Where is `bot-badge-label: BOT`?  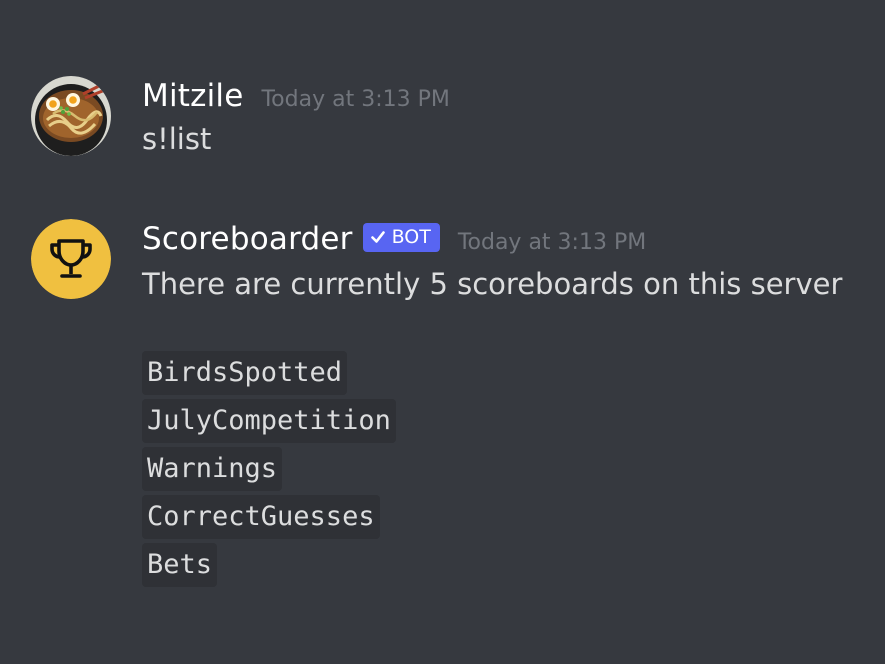 bot-badge-label: BOT is located at coordinates (411, 237).